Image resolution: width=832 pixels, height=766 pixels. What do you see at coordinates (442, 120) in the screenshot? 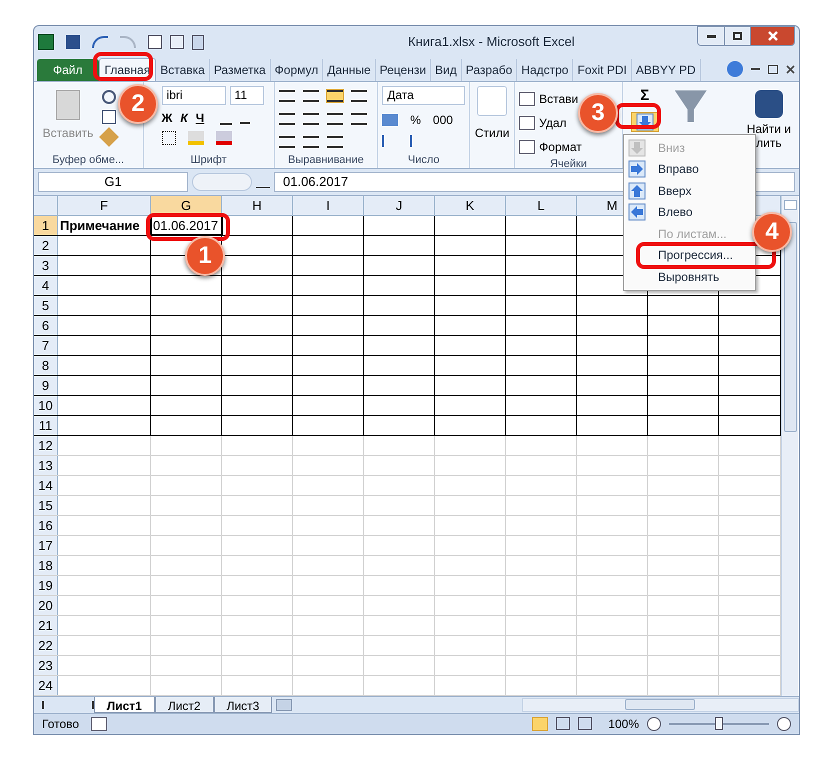
I see `thousands-button: 000` at bounding box center [442, 120].